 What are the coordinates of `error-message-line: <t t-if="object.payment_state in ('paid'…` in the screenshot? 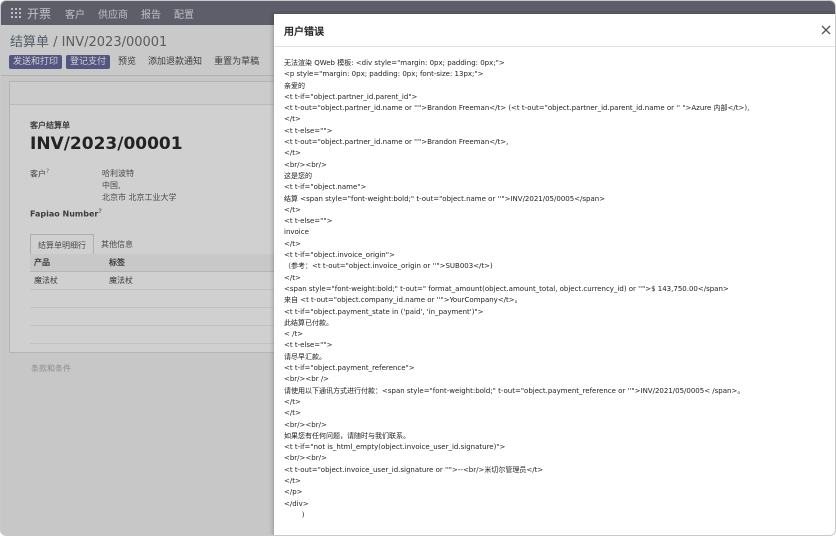 It's located at (384, 311).